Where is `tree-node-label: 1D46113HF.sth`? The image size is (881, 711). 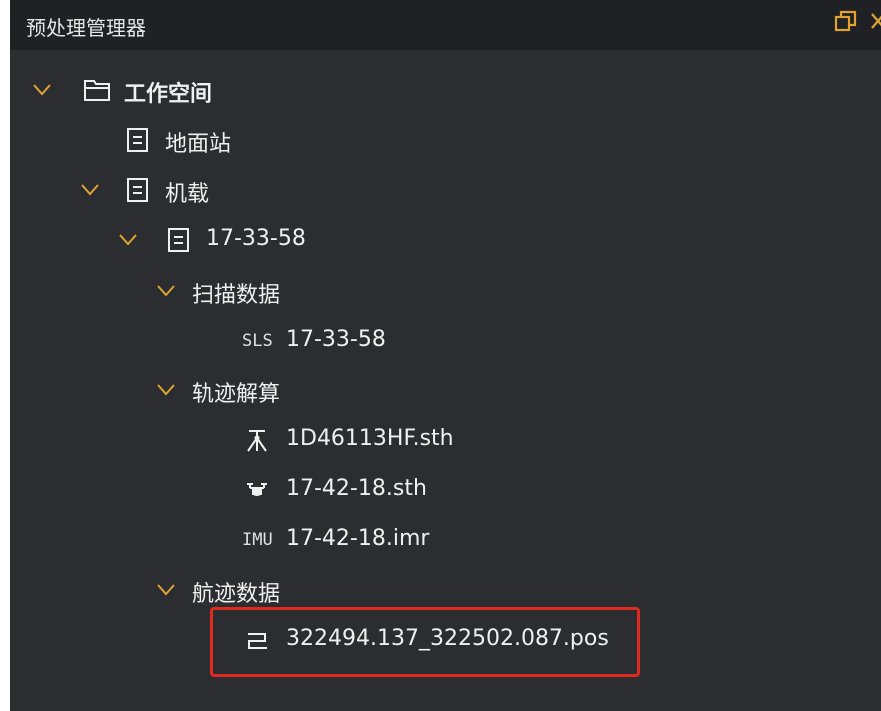 tree-node-label: 1D46113HF.sth is located at coordinates (370, 438).